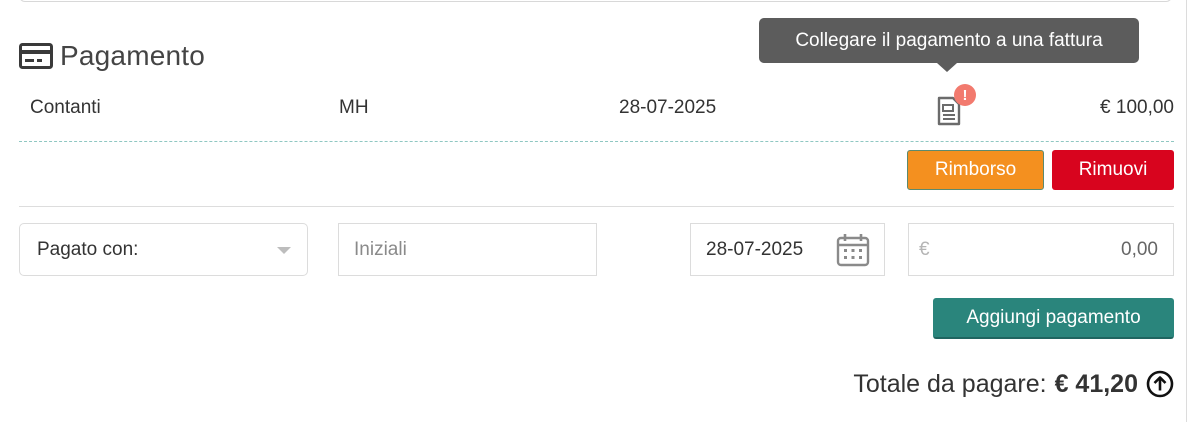  Describe the element at coordinates (163, 249) in the screenshot. I see `paid-with-select: Pagato con:` at that location.